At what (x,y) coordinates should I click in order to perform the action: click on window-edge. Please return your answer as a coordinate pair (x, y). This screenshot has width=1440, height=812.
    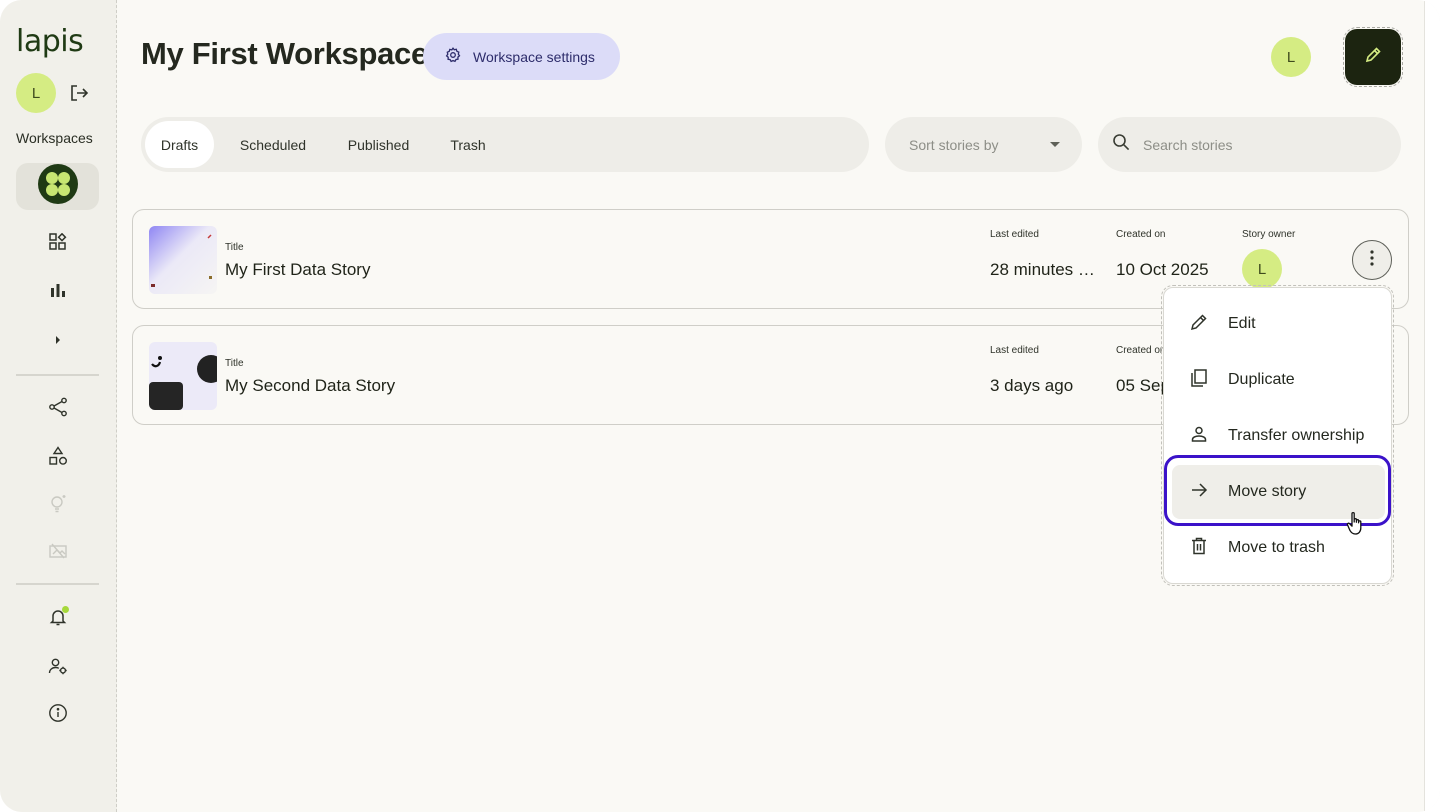
    Looking at the image, I should click on (1432, 406).